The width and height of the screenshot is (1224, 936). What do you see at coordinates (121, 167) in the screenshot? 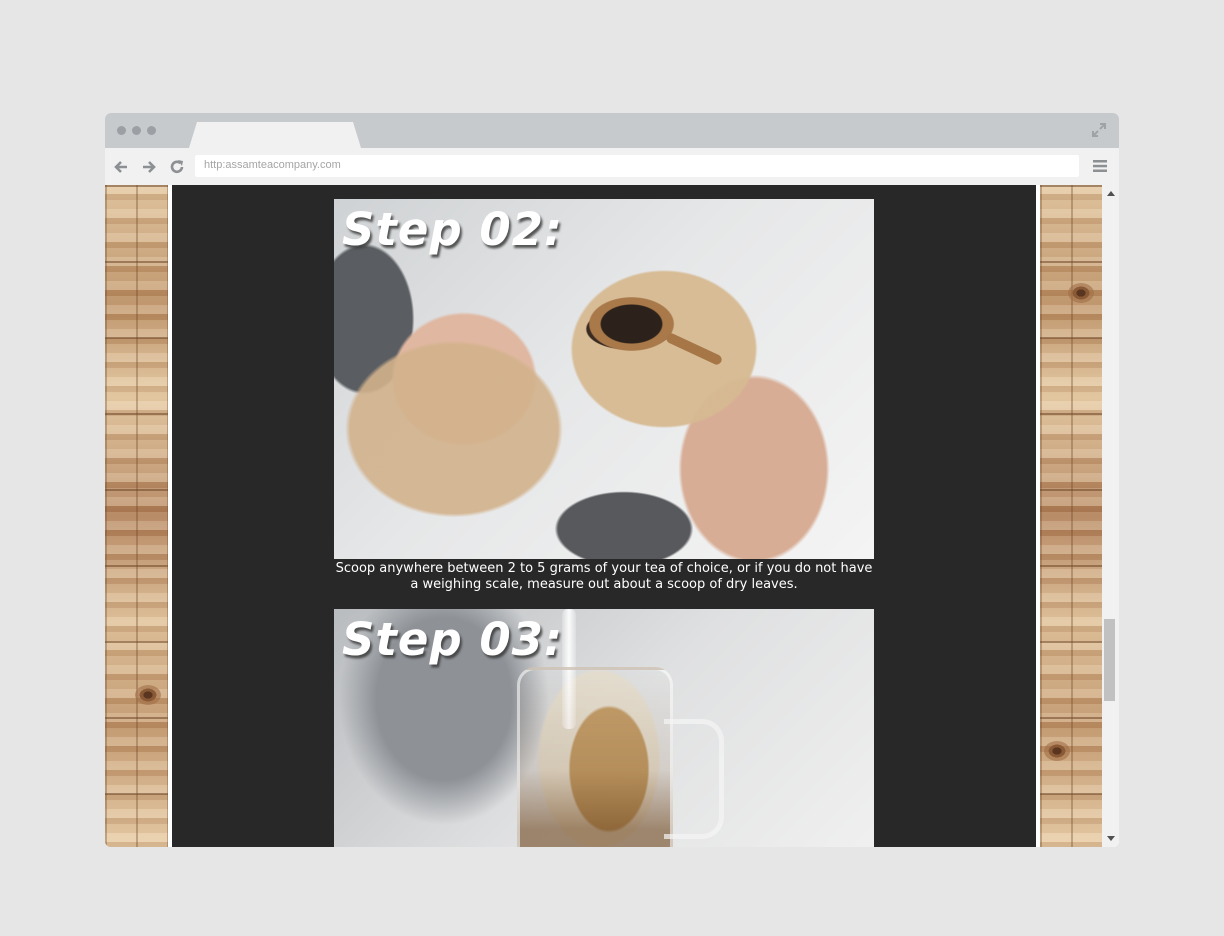
I see `back-arrow-icon` at bounding box center [121, 167].